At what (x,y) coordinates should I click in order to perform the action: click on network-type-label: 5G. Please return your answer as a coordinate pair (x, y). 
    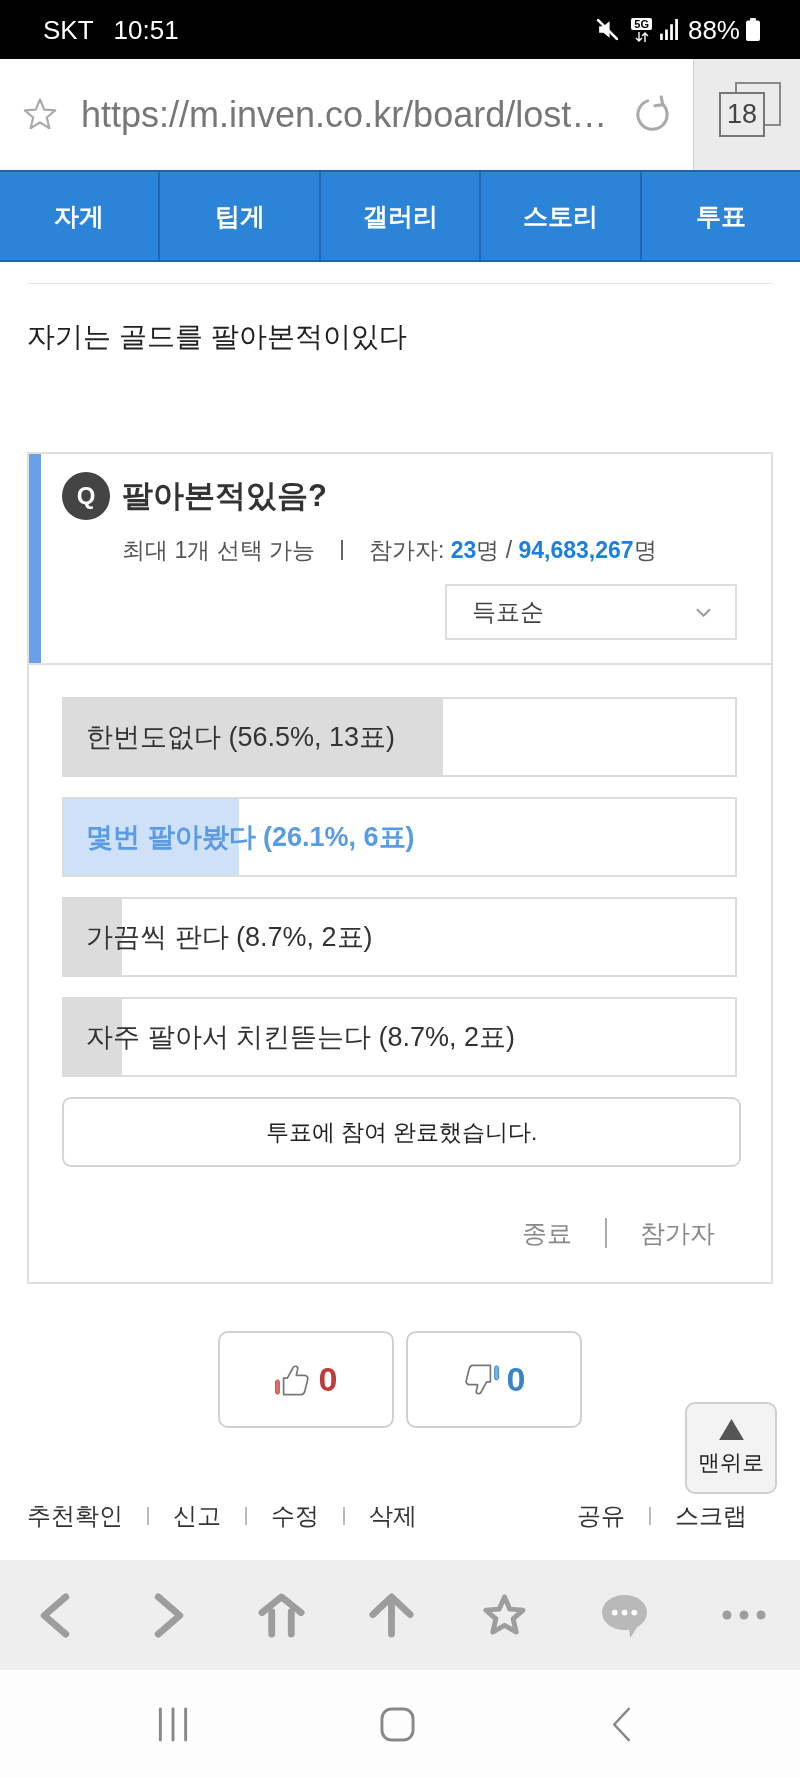
    Looking at the image, I should click on (641, 23).